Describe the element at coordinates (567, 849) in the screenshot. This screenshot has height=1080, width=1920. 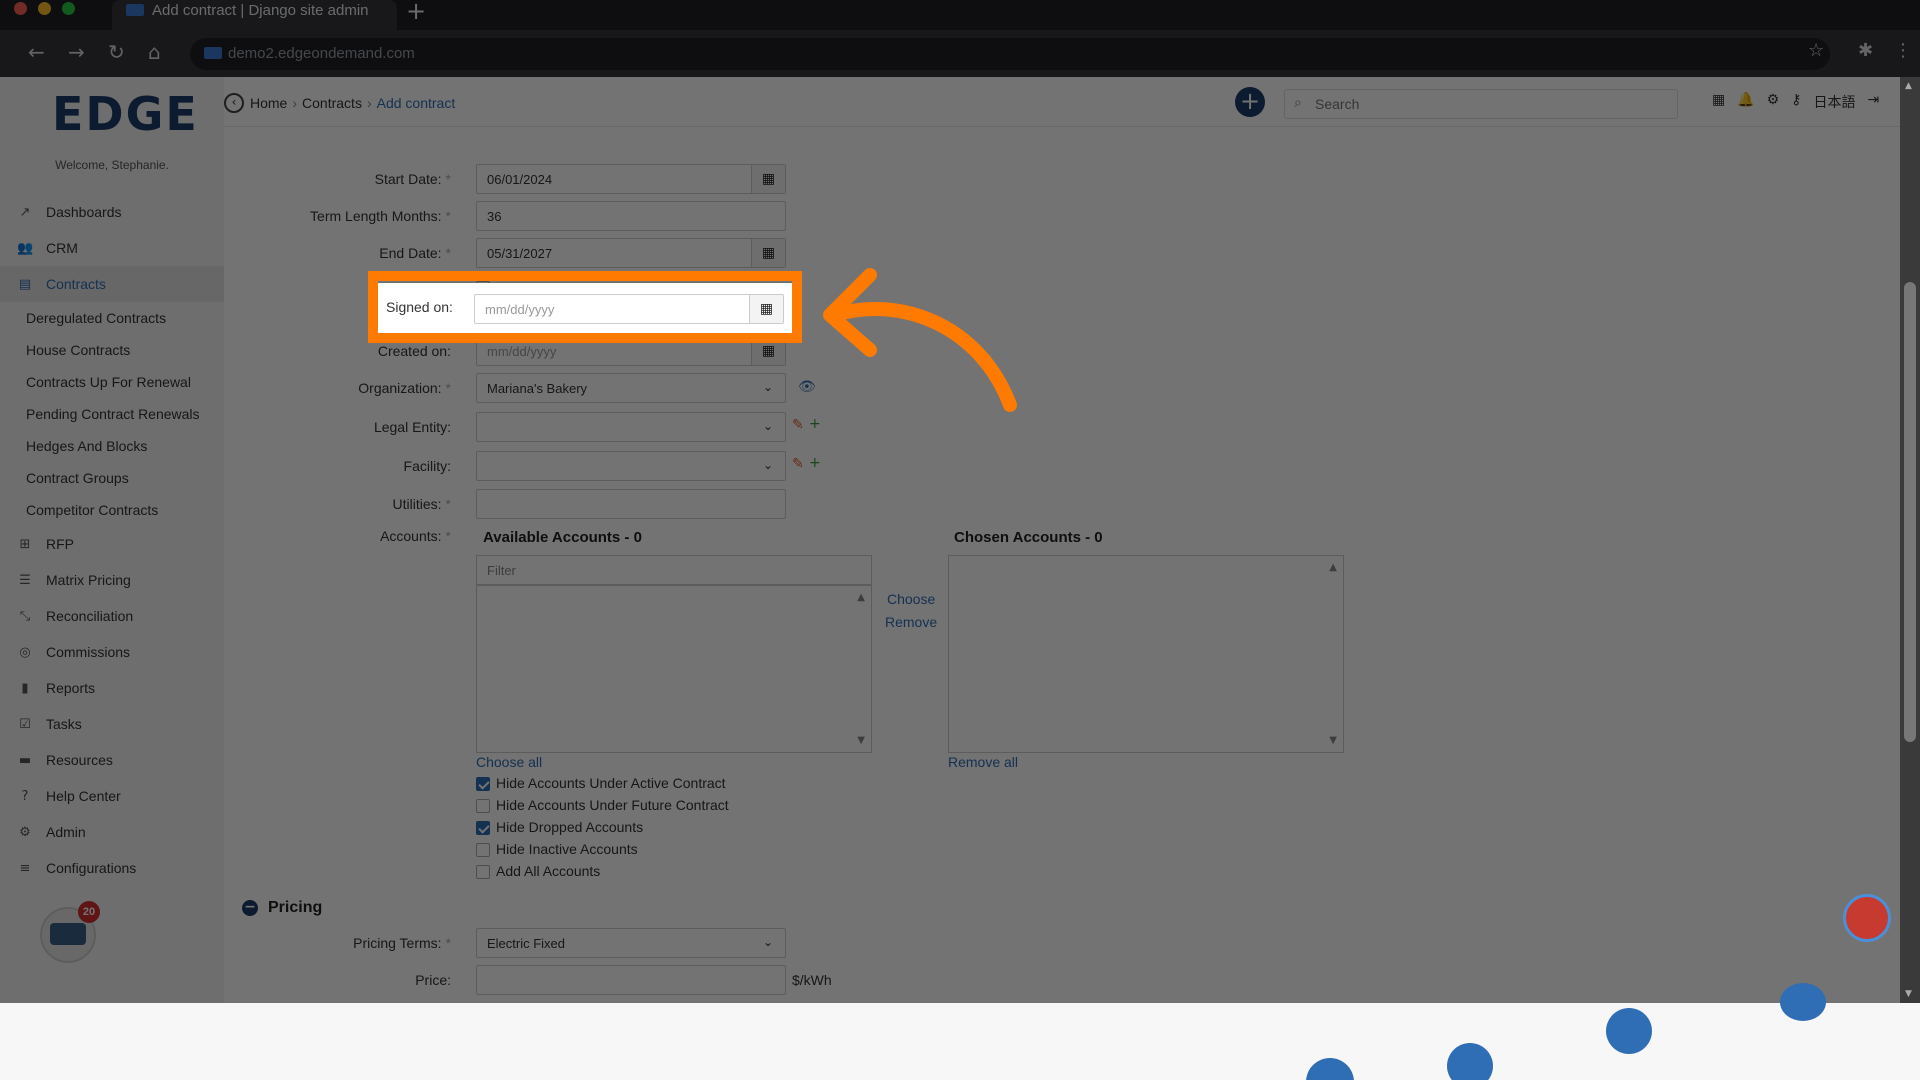
I see `checkbox-label: Hide Inactive Accounts` at that location.